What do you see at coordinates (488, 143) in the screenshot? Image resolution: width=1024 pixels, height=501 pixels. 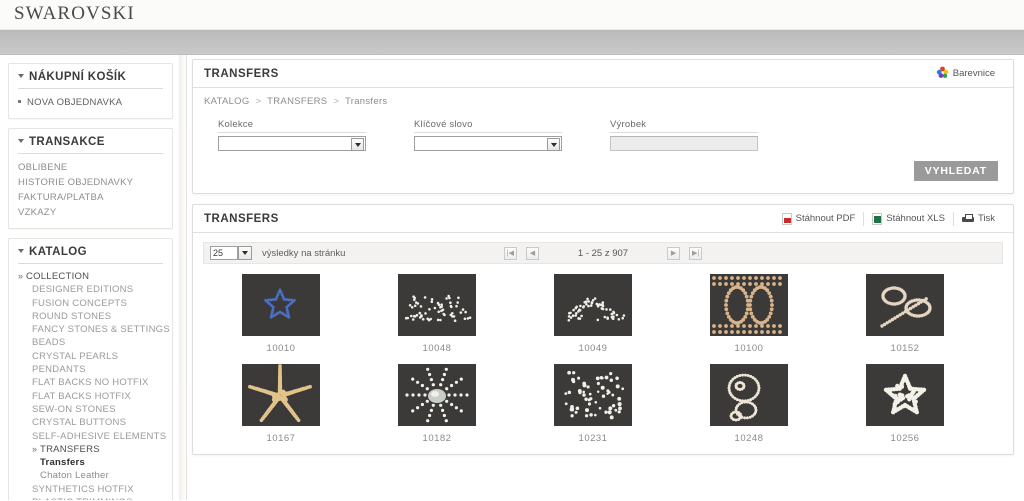 I see `klicove-slovo-select` at bounding box center [488, 143].